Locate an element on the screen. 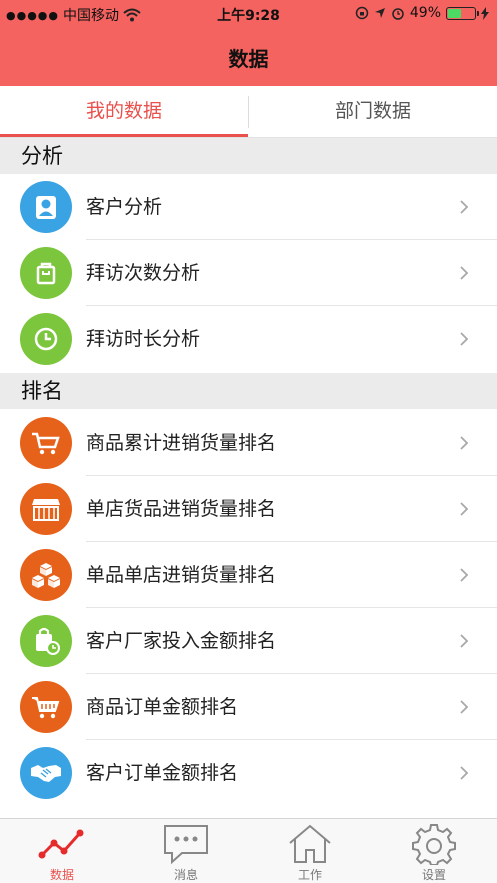 The image size is (497, 883). list-item-visit-count-analysis: 拜访次数分析 is located at coordinates (248, 273).